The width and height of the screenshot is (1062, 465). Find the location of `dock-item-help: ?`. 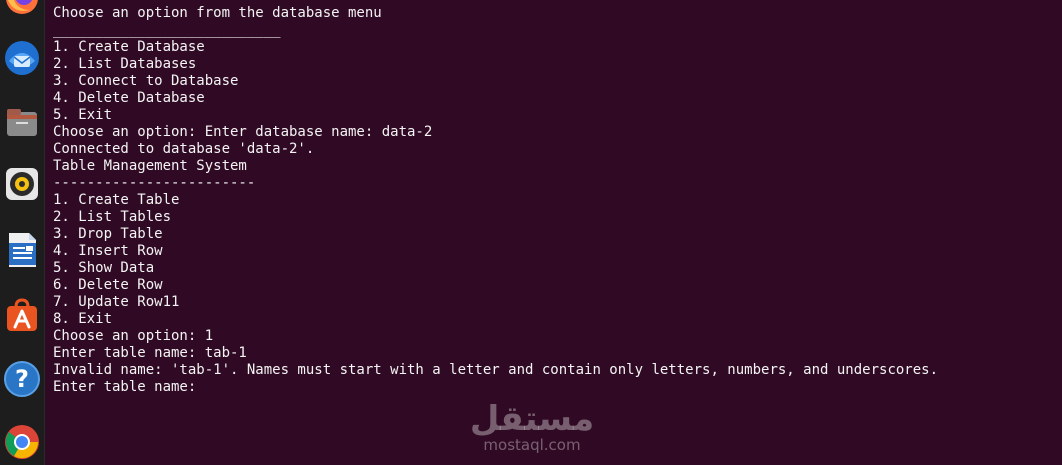

dock-item-help: ? is located at coordinates (22, 381).